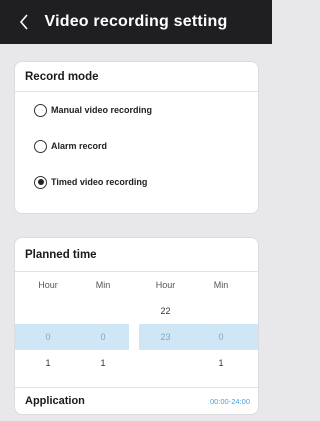 This screenshot has height=421, width=320. What do you see at coordinates (165, 285) in the screenshot?
I see `column-header-end-hour: Hour` at bounding box center [165, 285].